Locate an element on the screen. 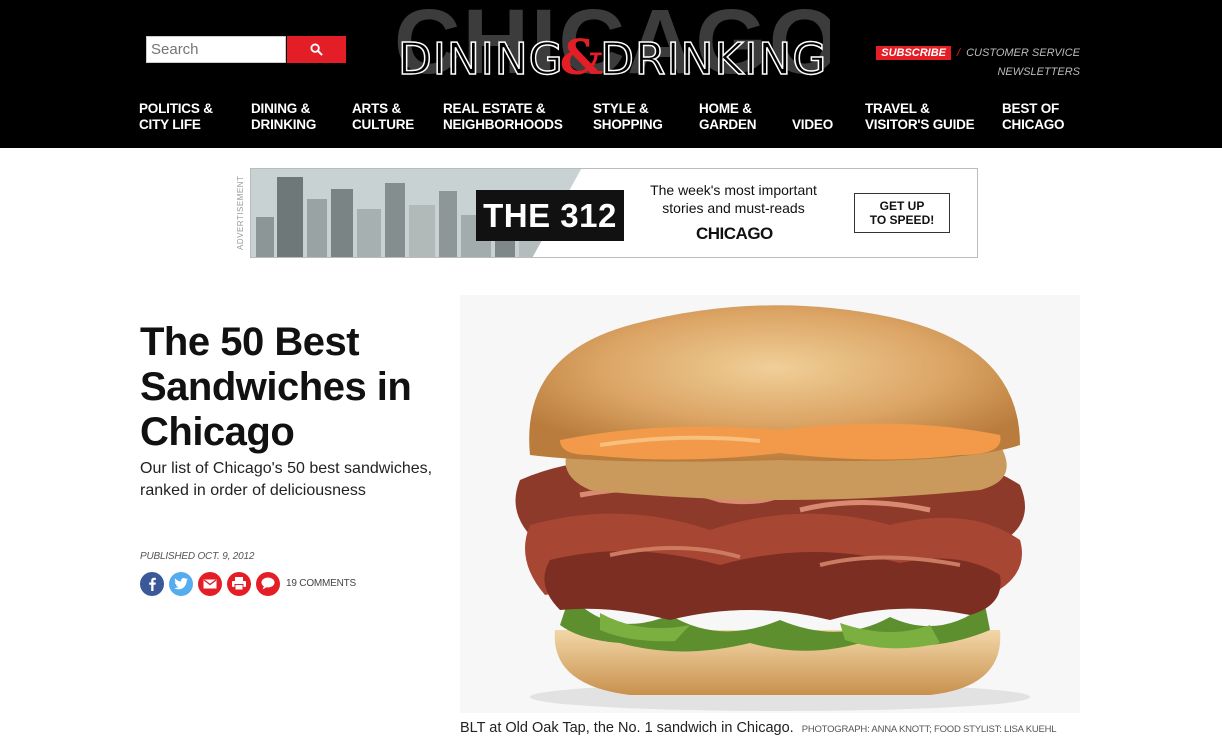 Image resolution: width=1222 pixels, height=750 pixels. ad-logo: CHICAGO is located at coordinates (734, 233).